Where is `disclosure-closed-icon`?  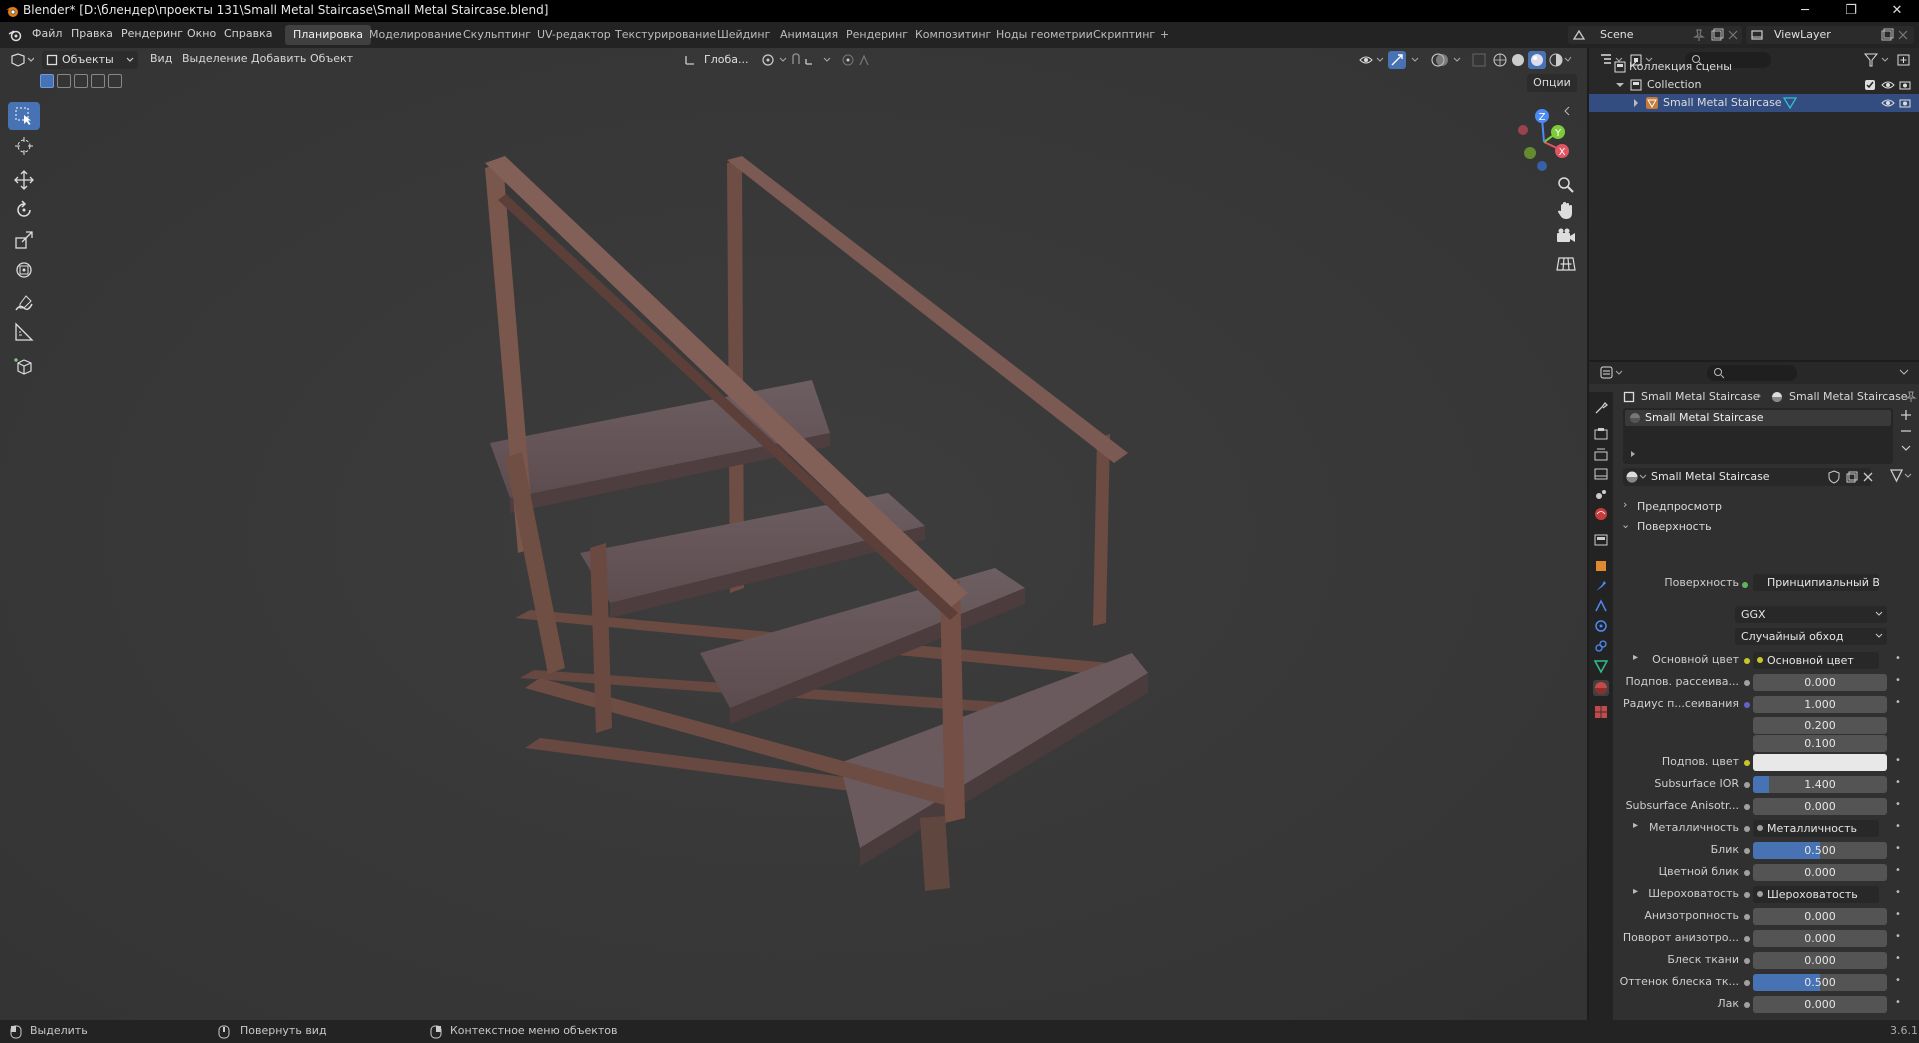
disclosure-closed-icon is located at coordinates (1636, 103).